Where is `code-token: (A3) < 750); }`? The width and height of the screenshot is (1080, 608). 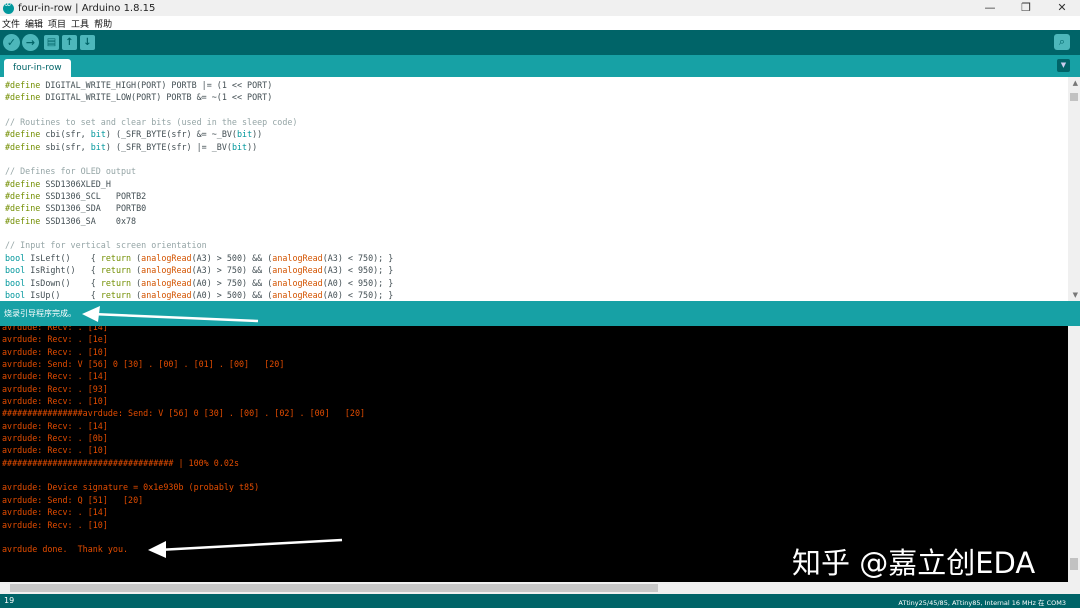
code-token: (A3) < 750); } is located at coordinates (358, 257).